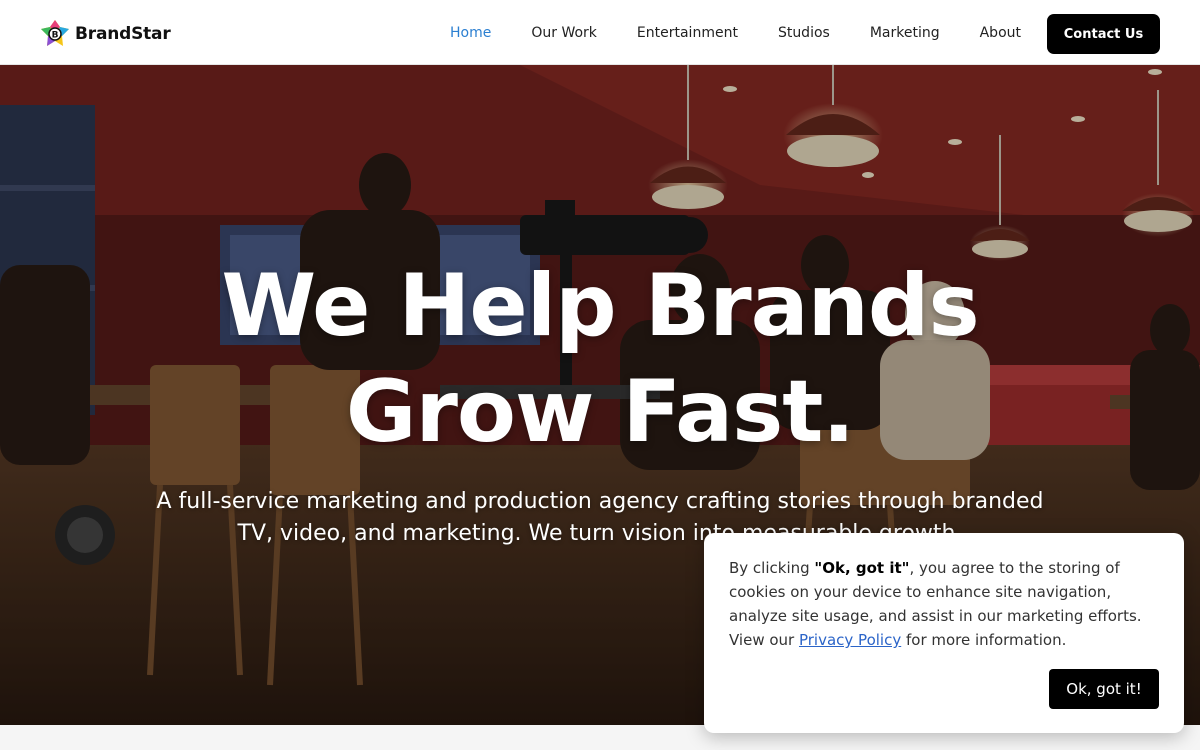  I want to click on nav-item-our-work: Our Work, so click(564, 33).